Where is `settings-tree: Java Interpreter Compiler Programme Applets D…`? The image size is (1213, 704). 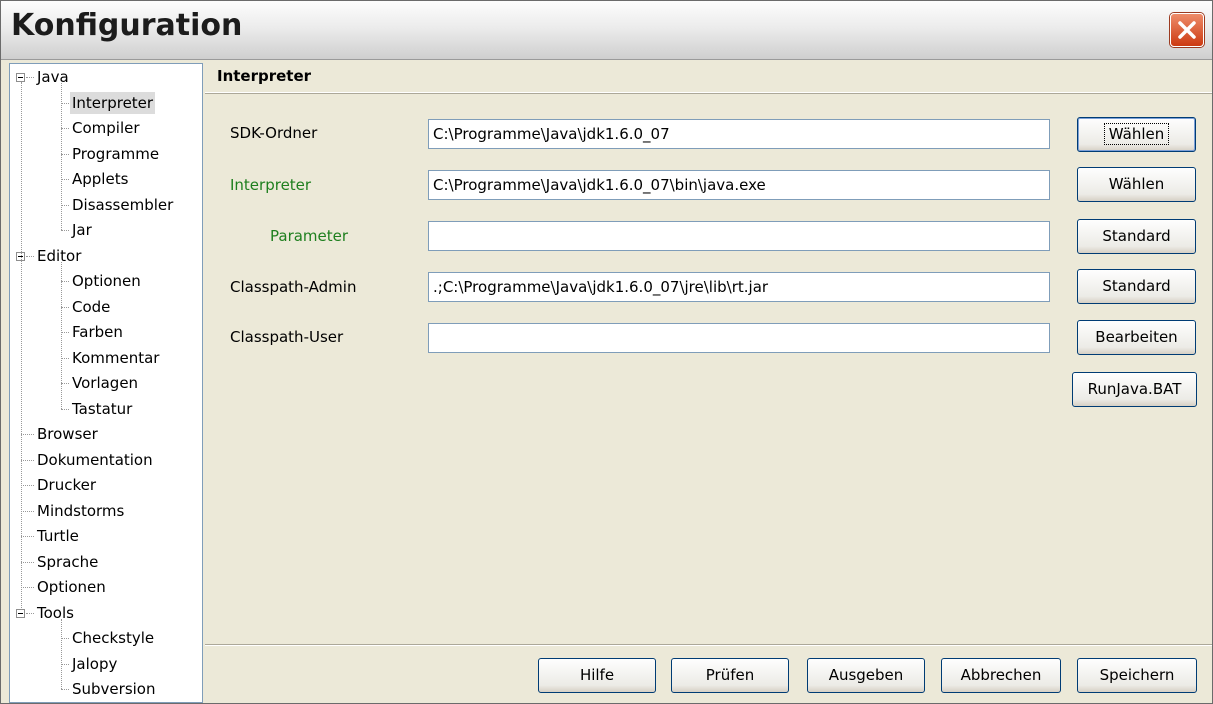 settings-tree: Java Interpreter Compiler Programme Applets D… is located at coordinates (106, 383).